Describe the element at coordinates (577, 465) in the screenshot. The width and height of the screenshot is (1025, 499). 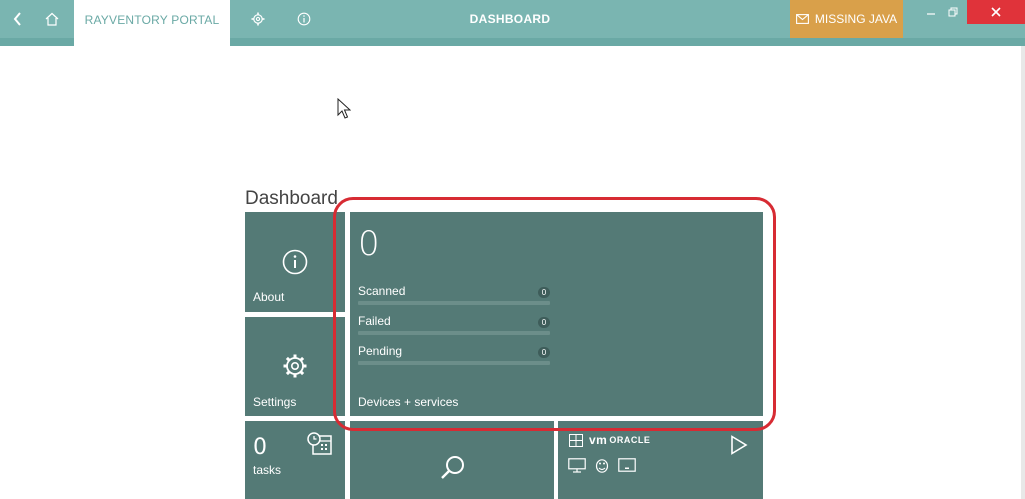
I see `monitor-icon` at that location.